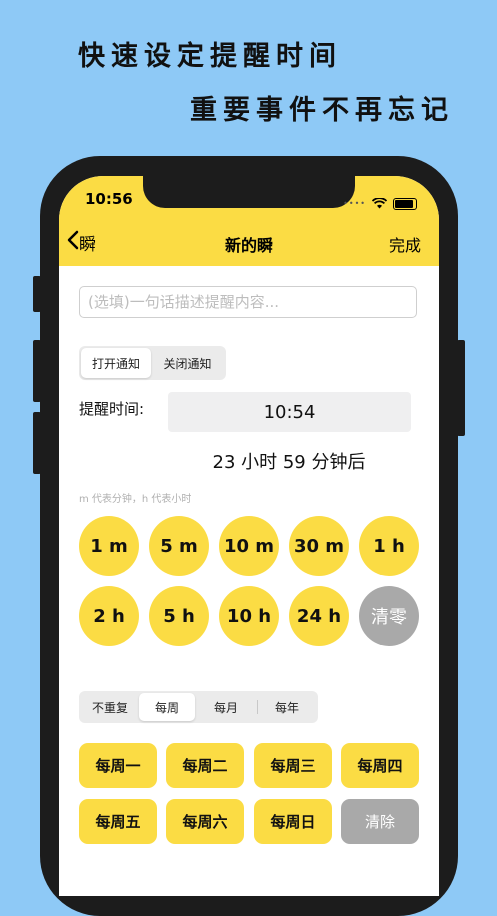 The width and height of the screenshot is (497, 916). I want to click on time-picker: 10:54, so click(289, 412).